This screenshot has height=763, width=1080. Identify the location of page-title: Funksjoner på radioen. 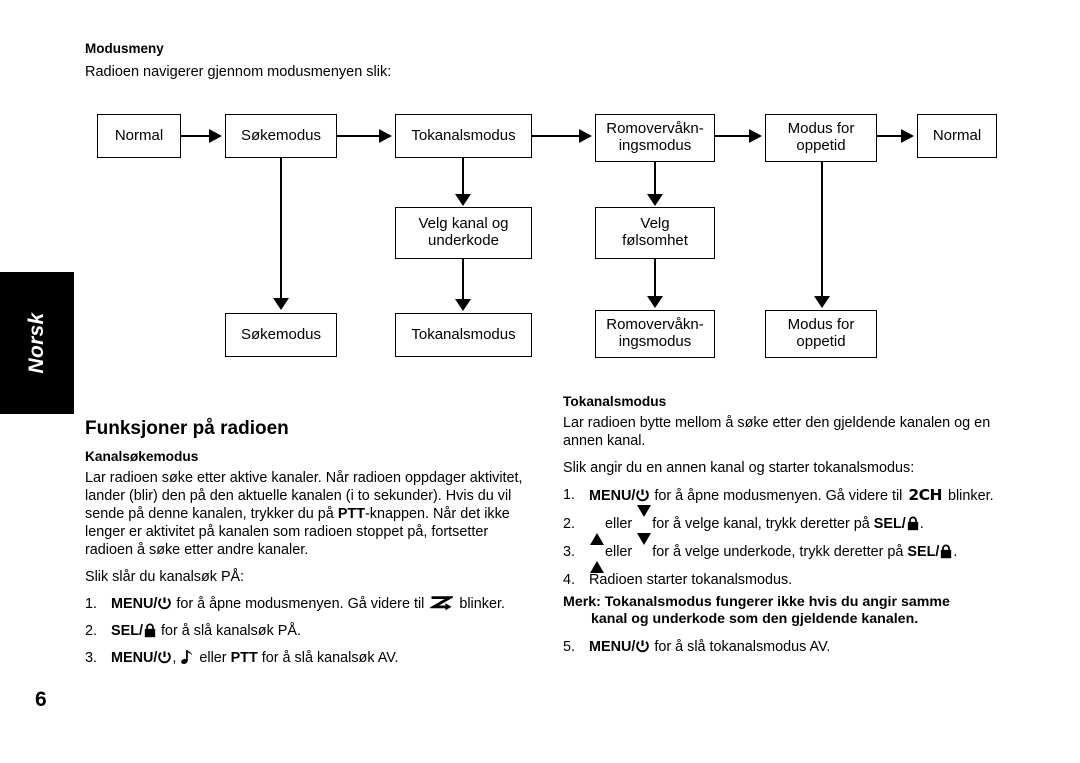
(187, 428).